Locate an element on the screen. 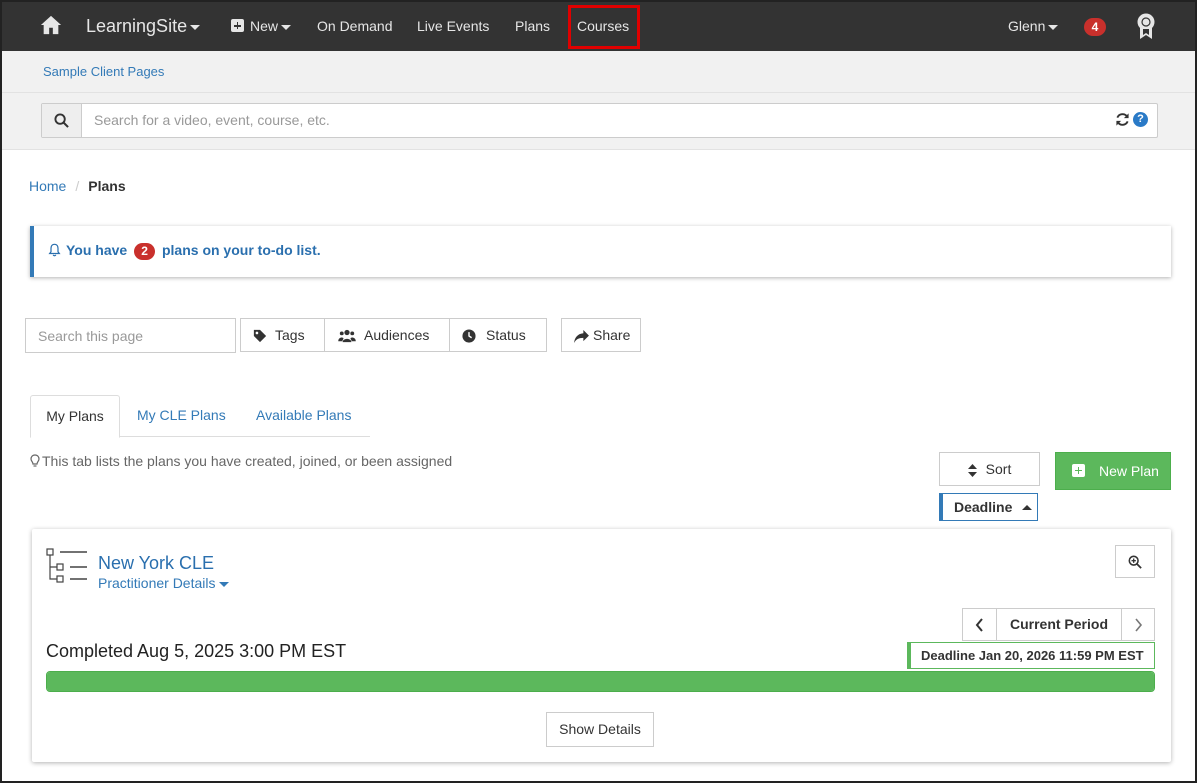 This screenshot has width=1197, height=783. user-menu: Glenn is located at coordinates (1033, 26).